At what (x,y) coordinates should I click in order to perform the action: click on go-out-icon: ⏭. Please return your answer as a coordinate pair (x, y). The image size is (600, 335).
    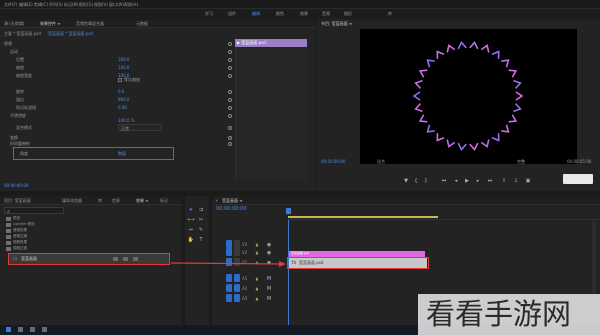
    Looking at the image, I should click on (490, 180).